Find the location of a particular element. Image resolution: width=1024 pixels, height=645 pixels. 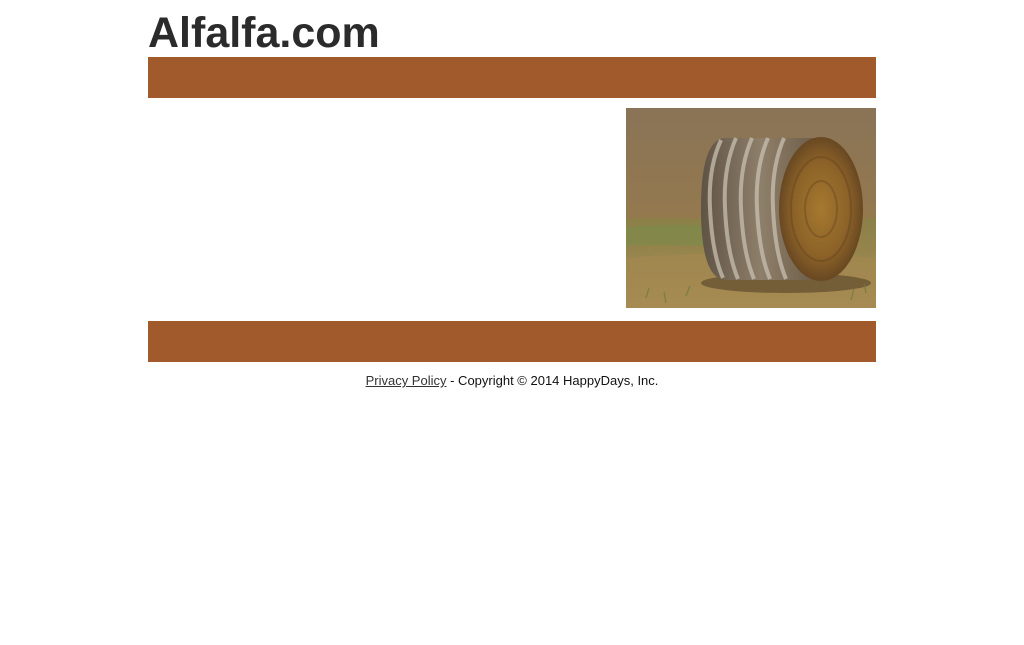

hay-bale-image is located at coordinates (751, 208).